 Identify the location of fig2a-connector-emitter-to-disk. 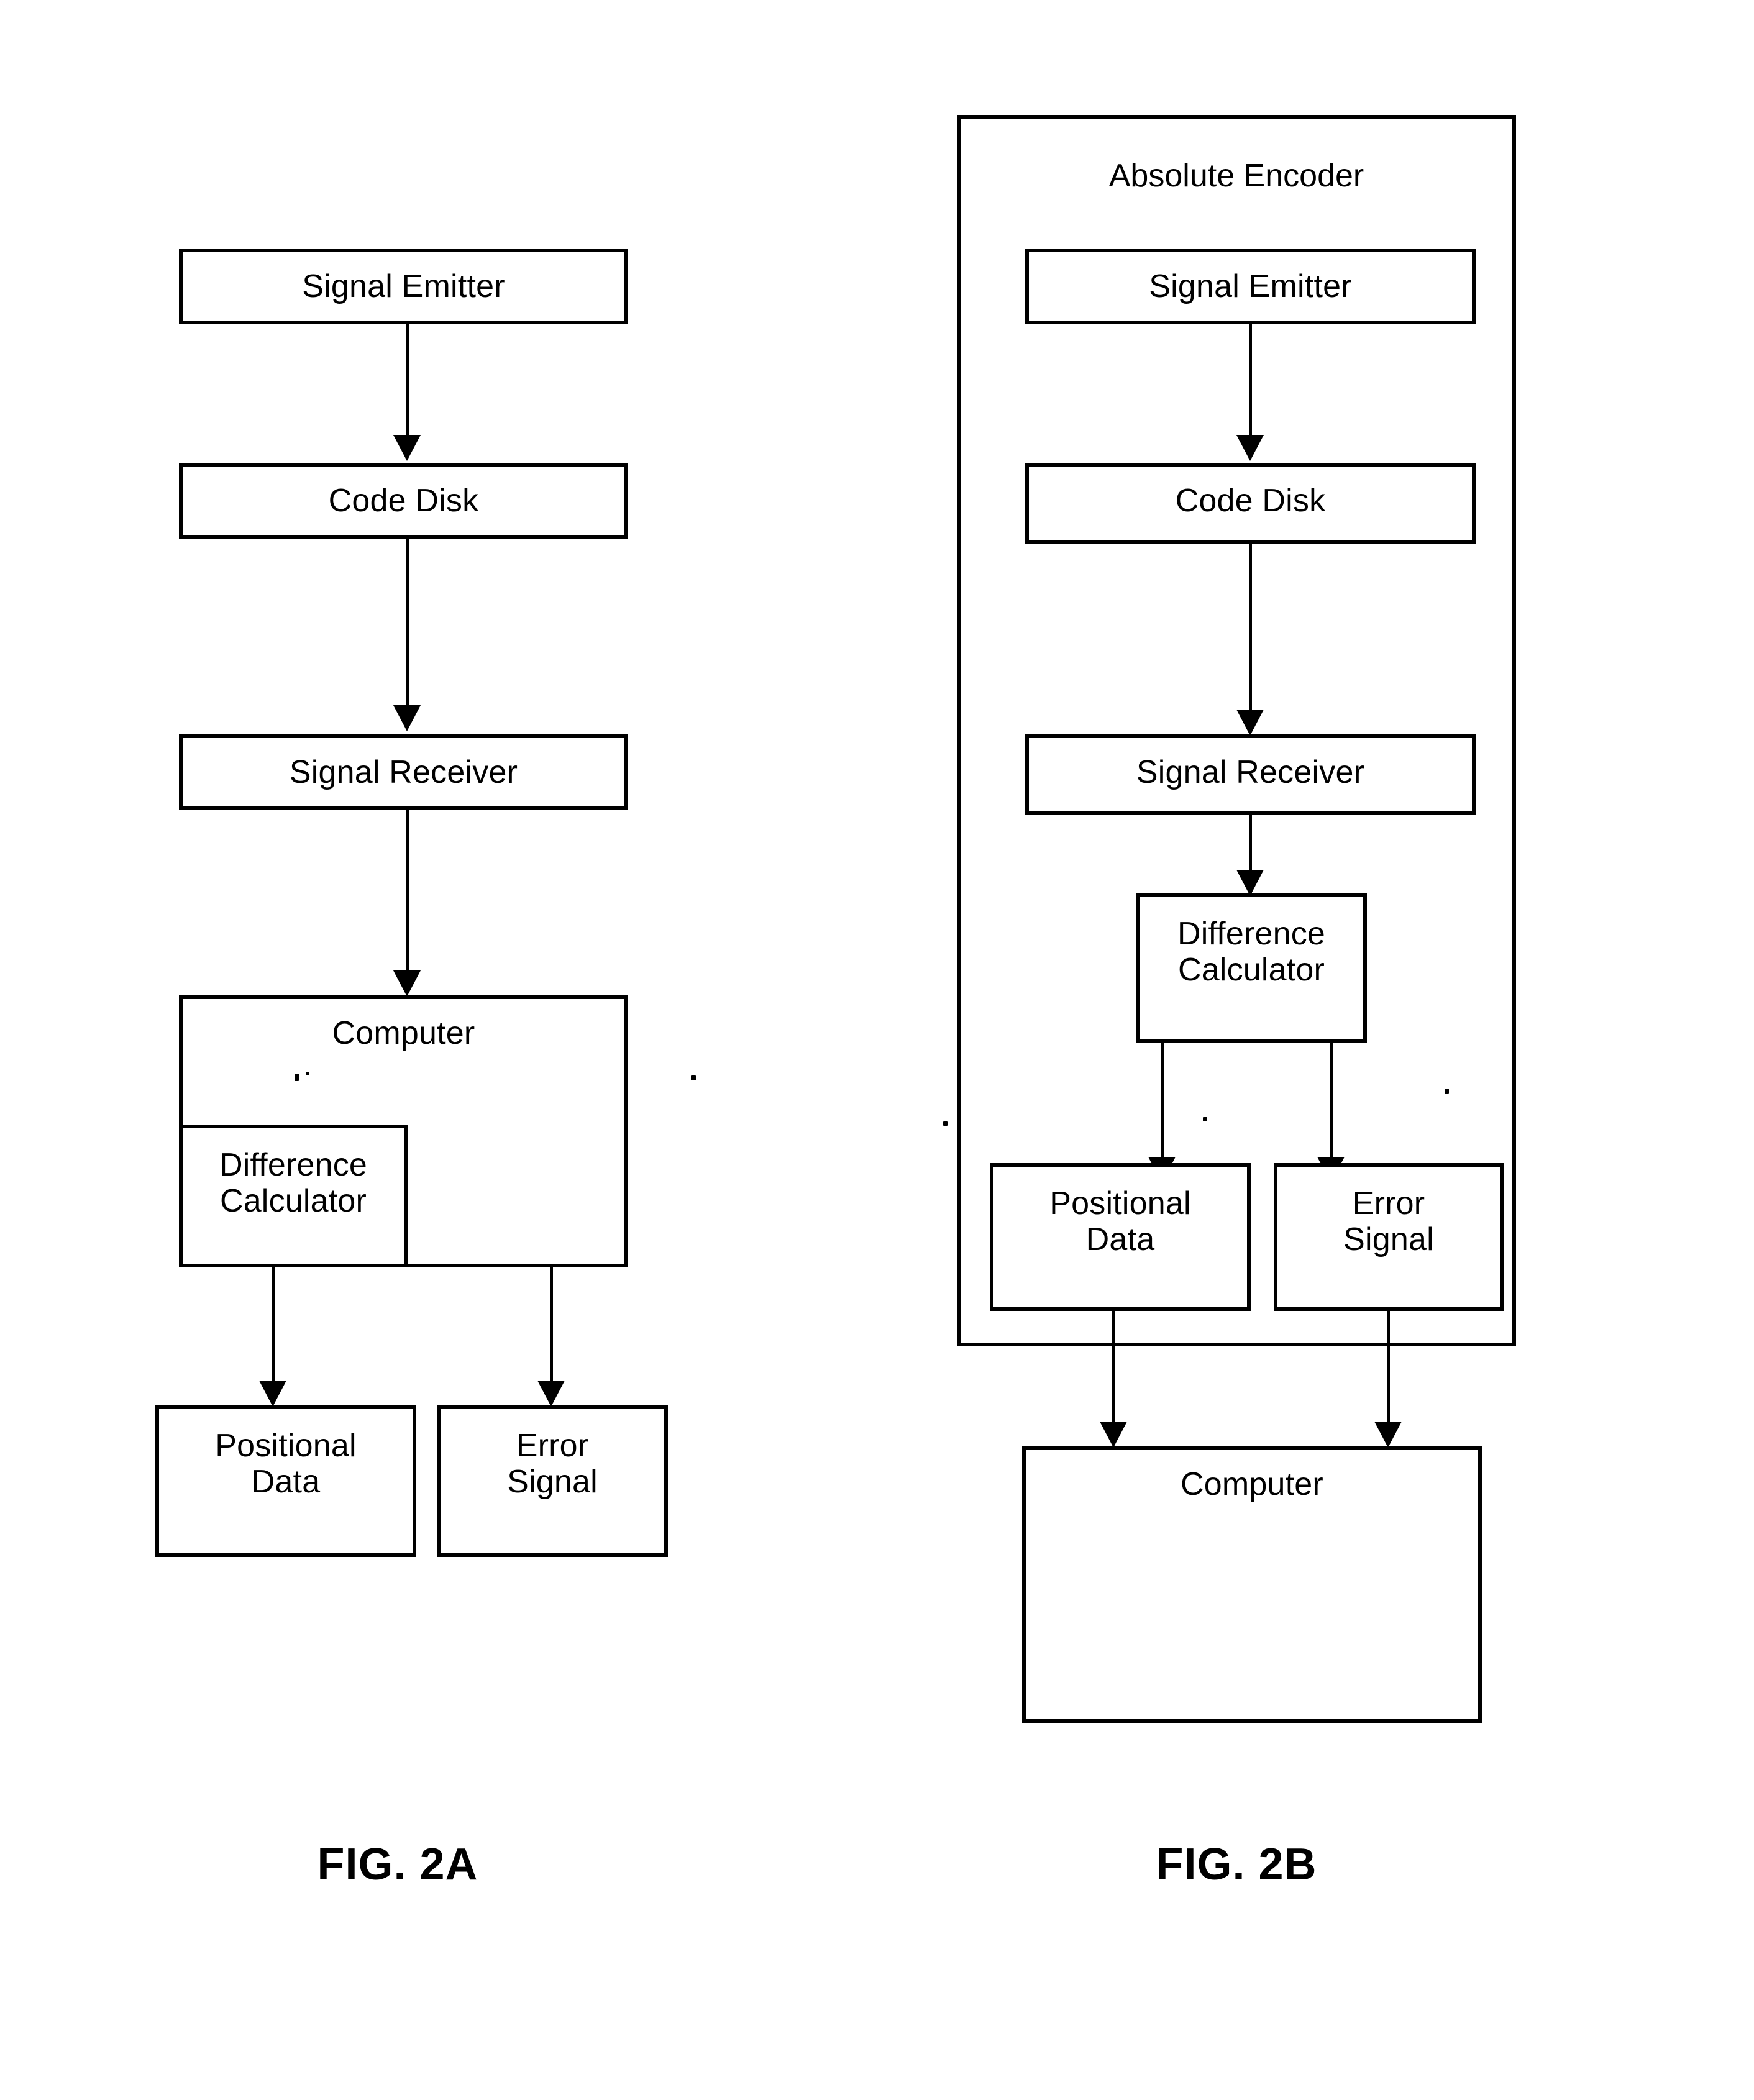
(407, 383).